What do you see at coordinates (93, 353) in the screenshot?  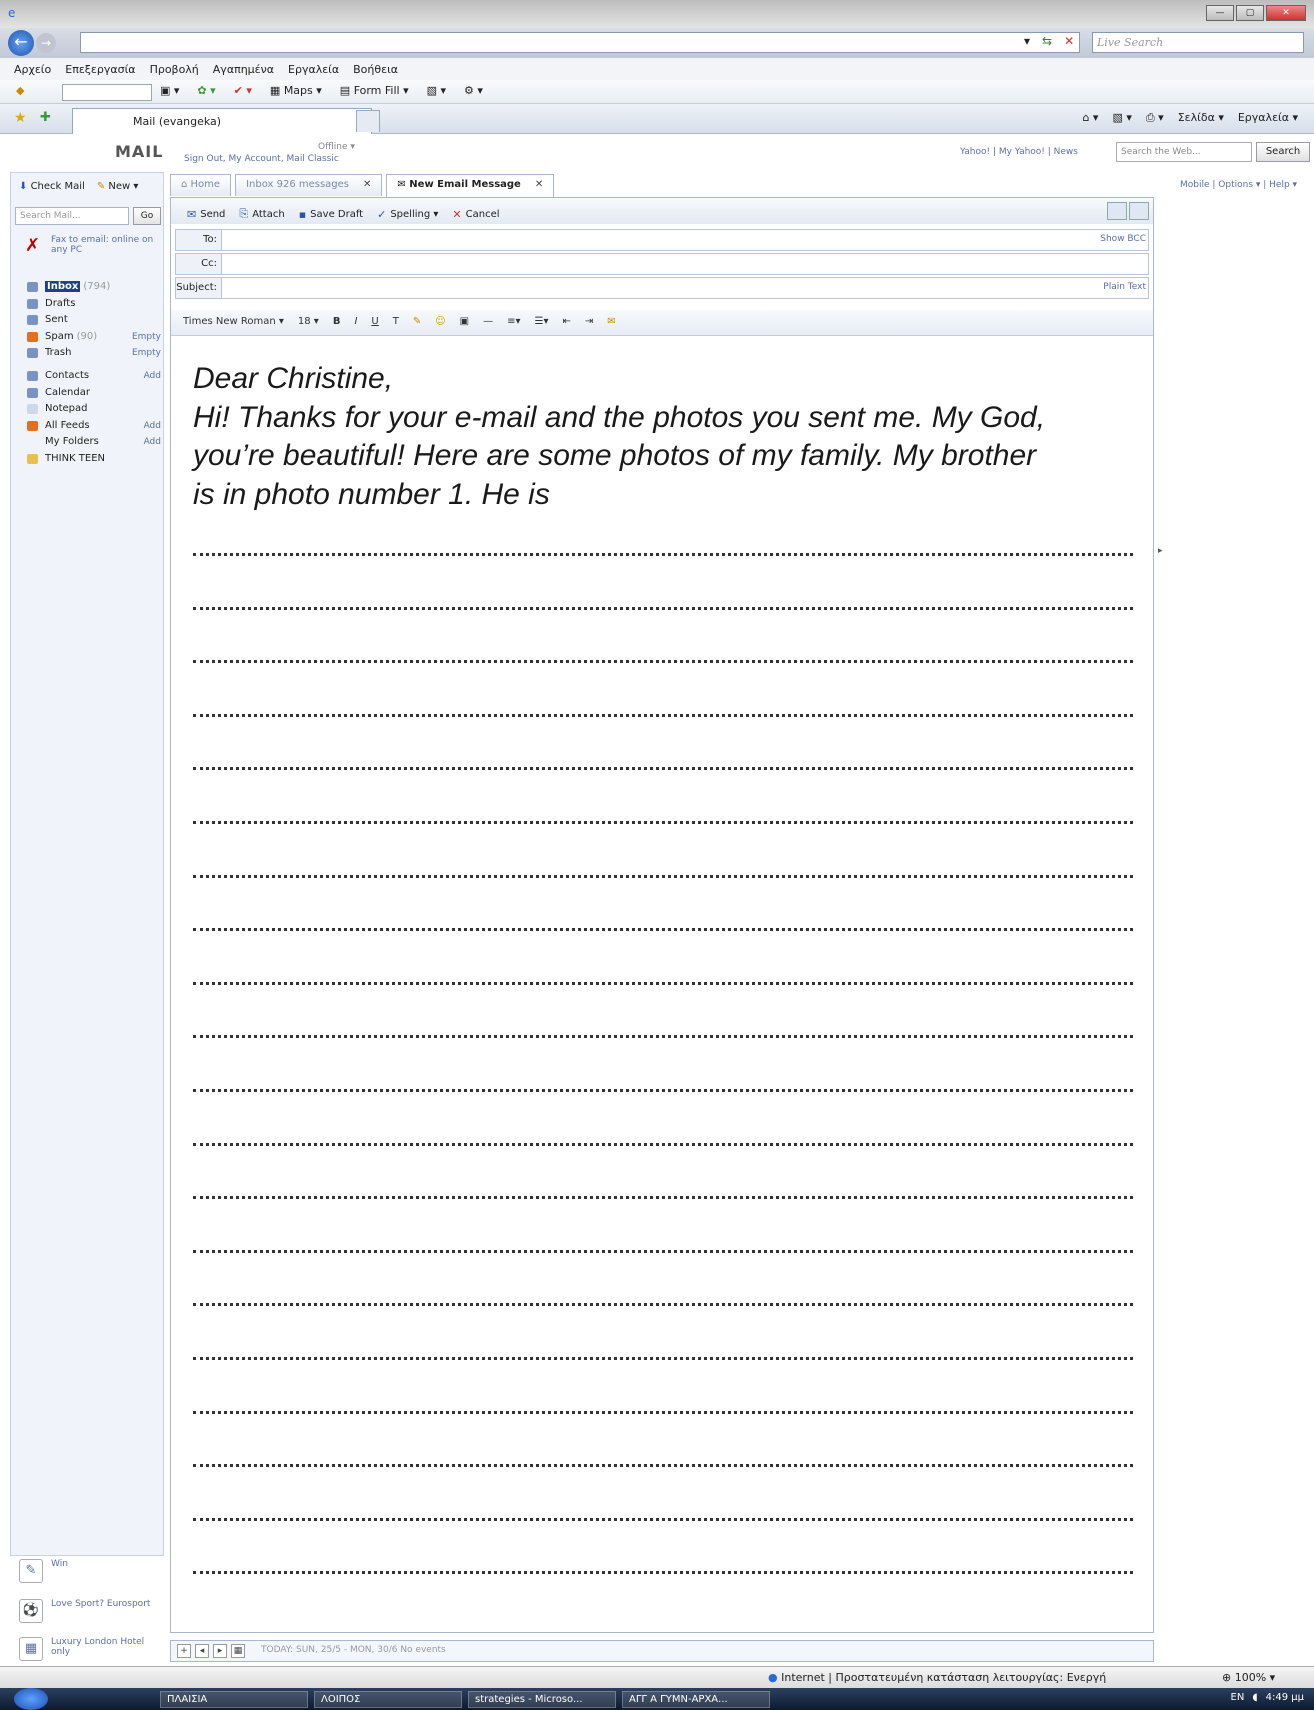 I see `folder-trash: Trash Empty` at bounding box center [93, 353].